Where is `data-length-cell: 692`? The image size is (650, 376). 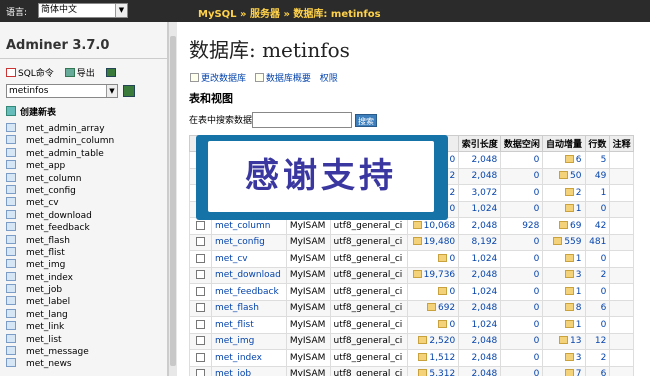 data-length-cell: 692 is located at coordinates (433, 308).